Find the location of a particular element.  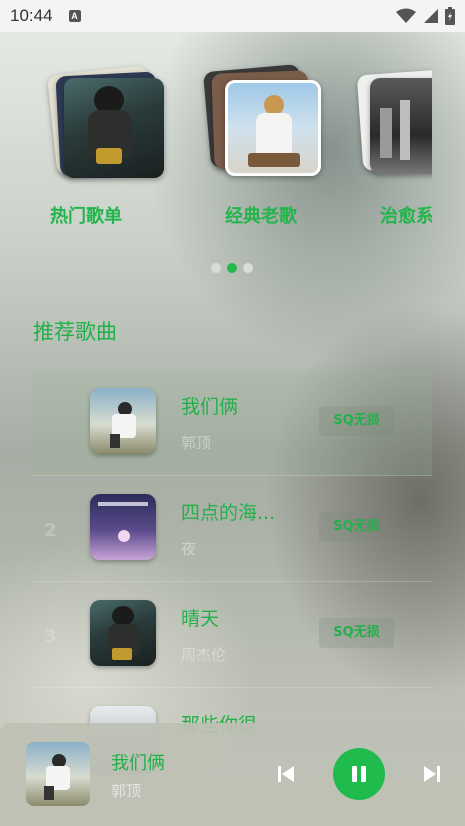

song-artist: 周杰伦 is located at coordinates (204, 655).